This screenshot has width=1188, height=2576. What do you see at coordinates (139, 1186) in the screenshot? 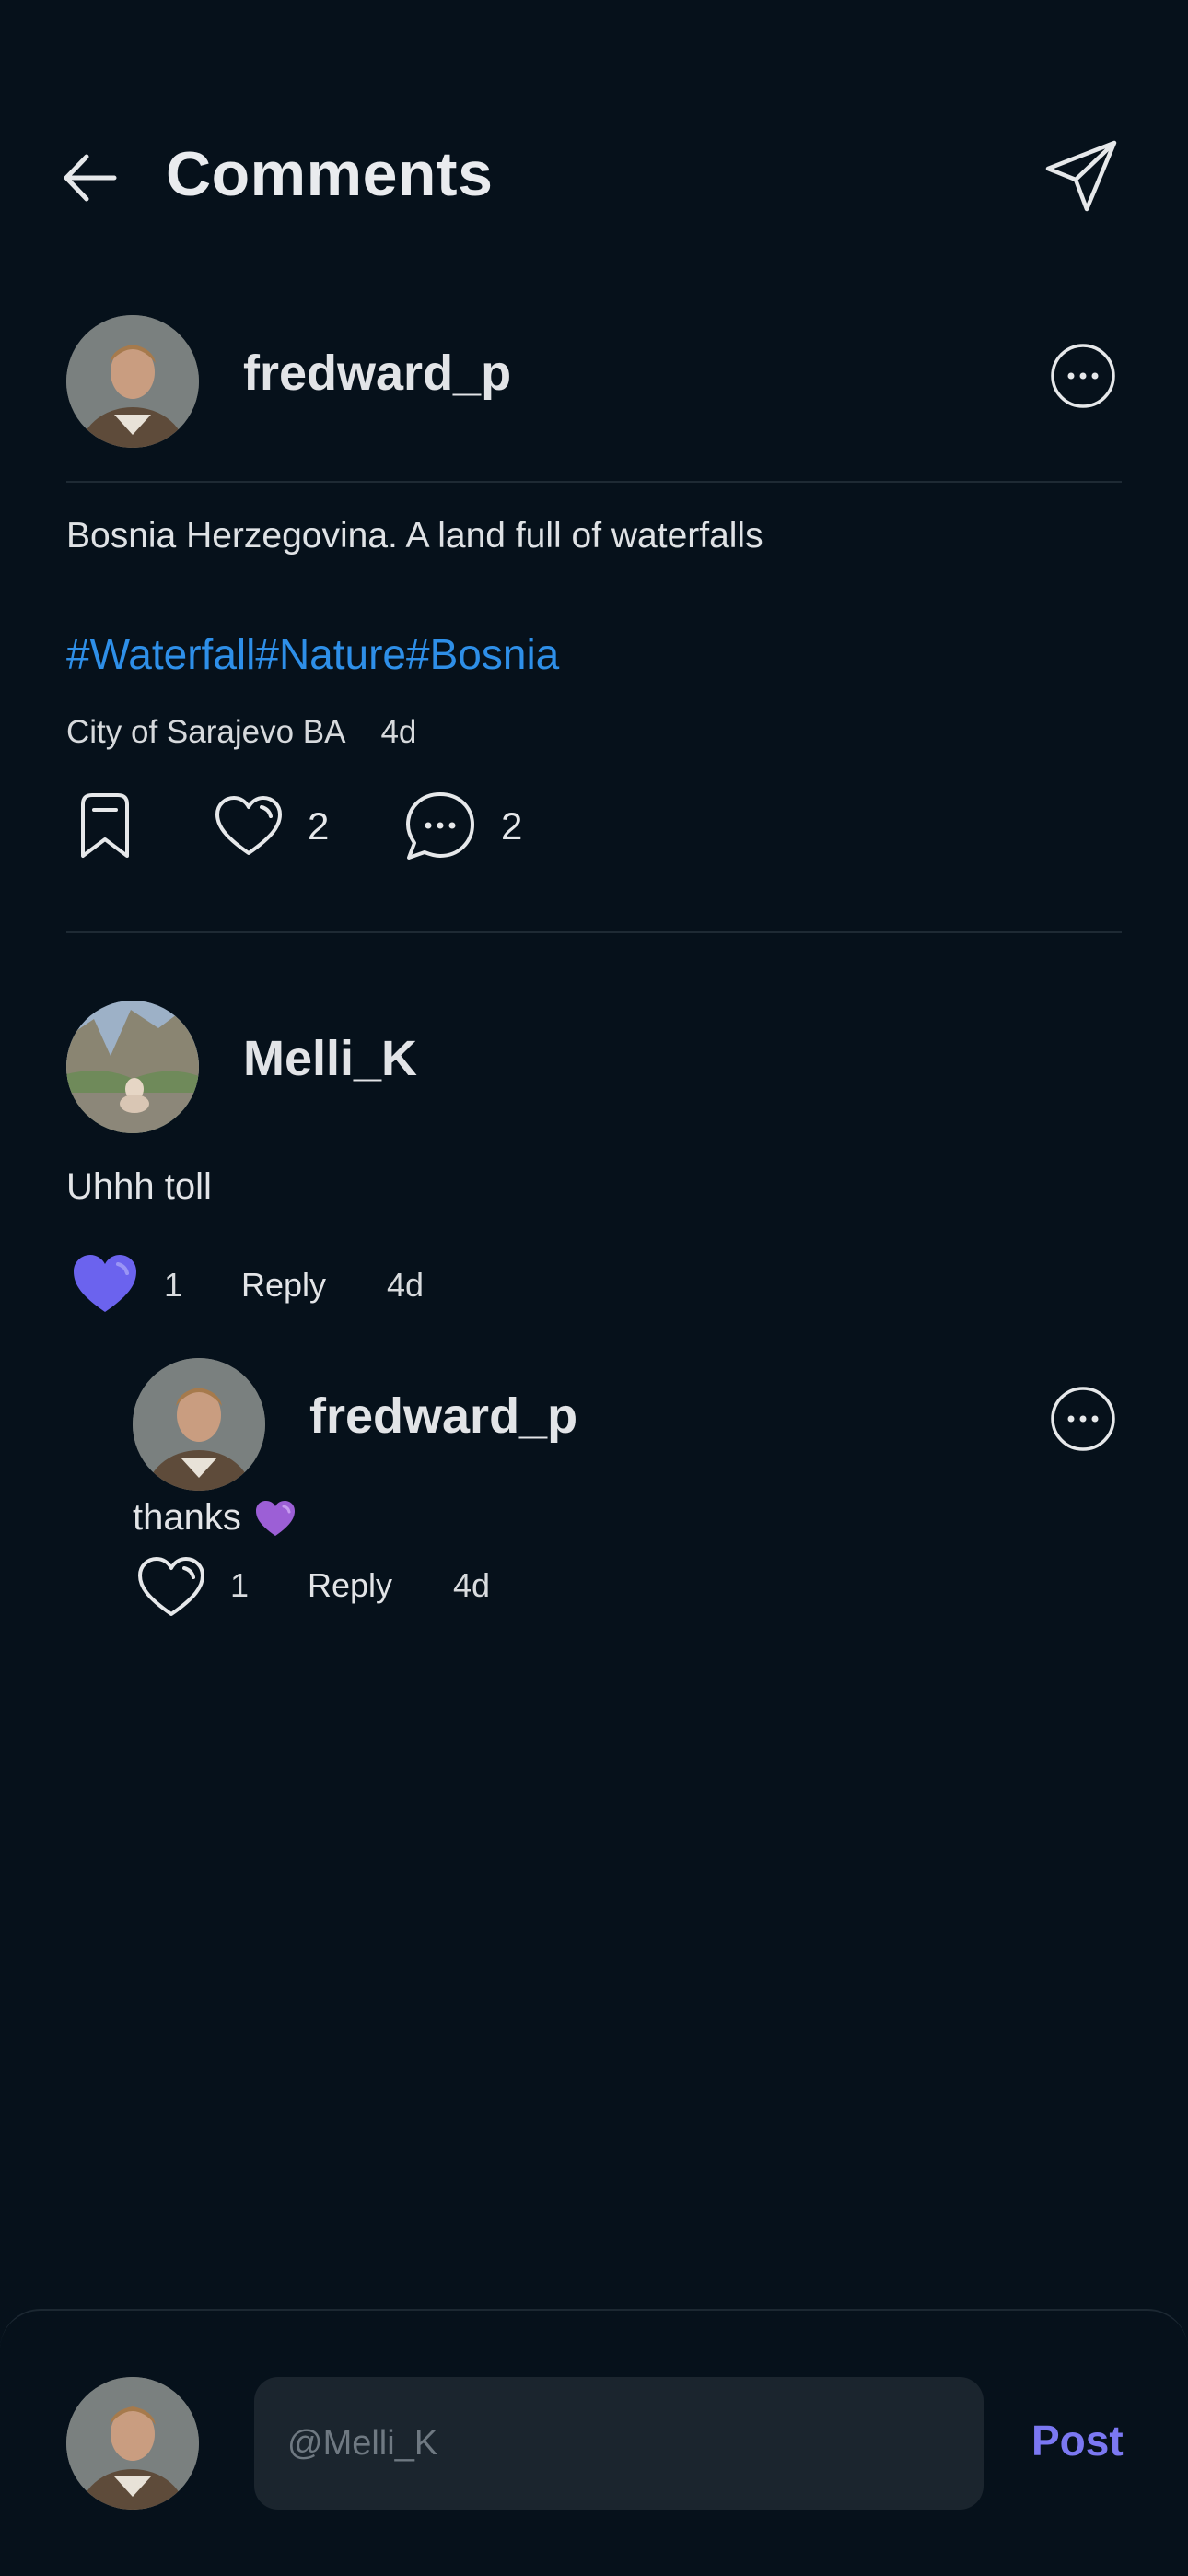
I see `comment-text: Uhhh toll` at bounding box center [139, 1186].